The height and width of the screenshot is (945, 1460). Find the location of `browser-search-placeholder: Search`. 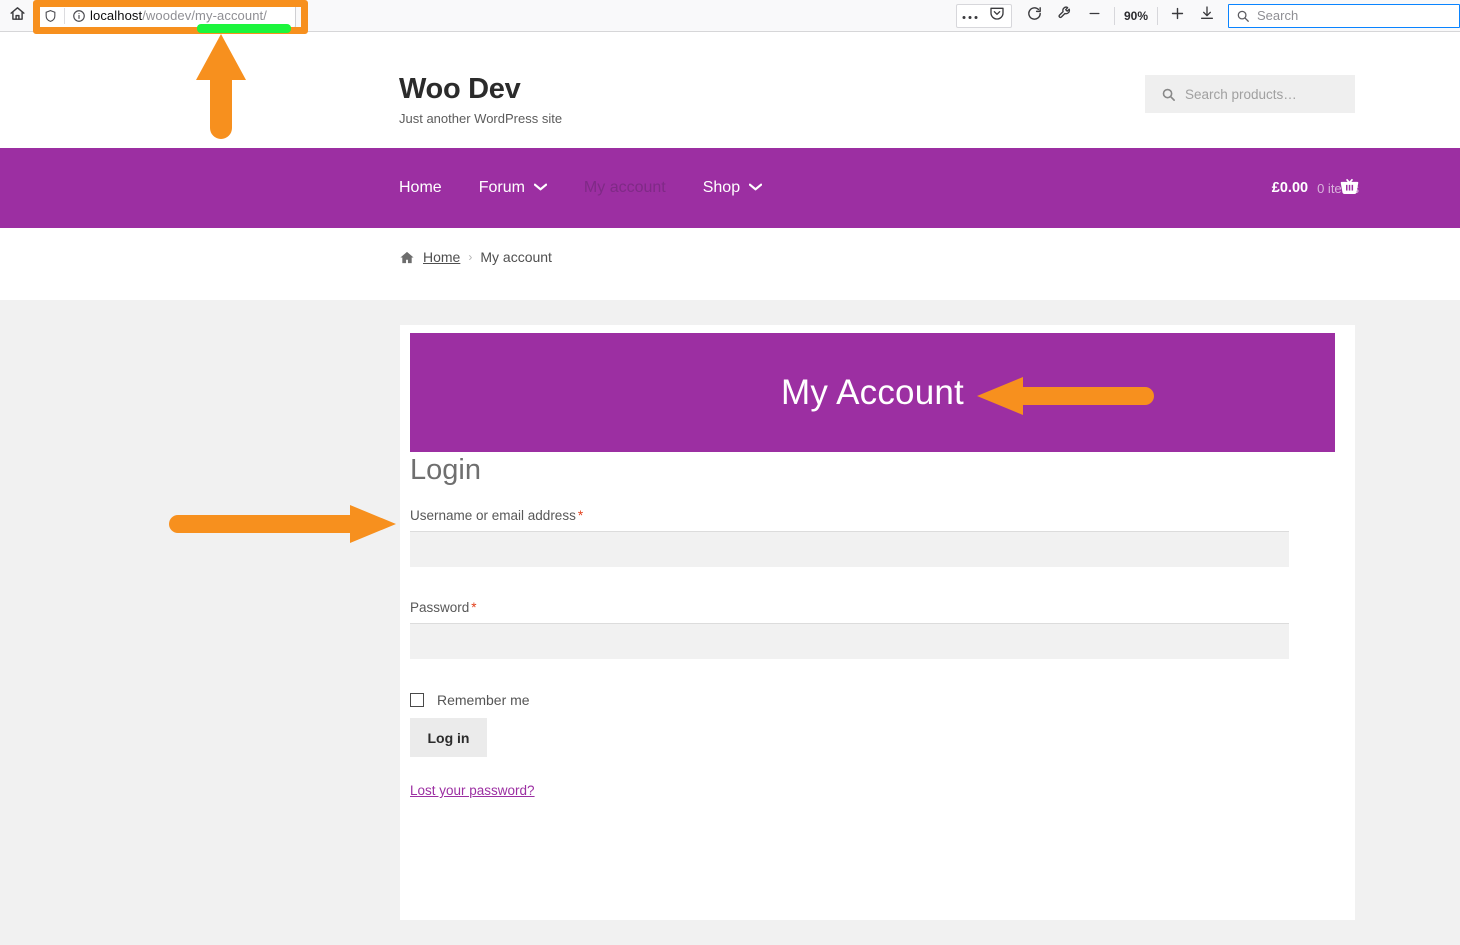

browser-search-placeholder: Search is located at coordinates (1278, 15).